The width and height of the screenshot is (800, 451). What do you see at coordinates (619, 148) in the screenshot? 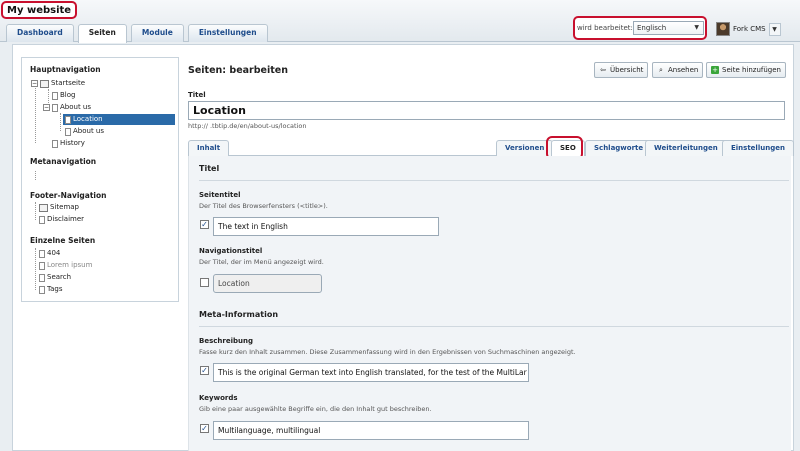
I see `tab-tags: Schlagworte` at bounding box center [619, 148].